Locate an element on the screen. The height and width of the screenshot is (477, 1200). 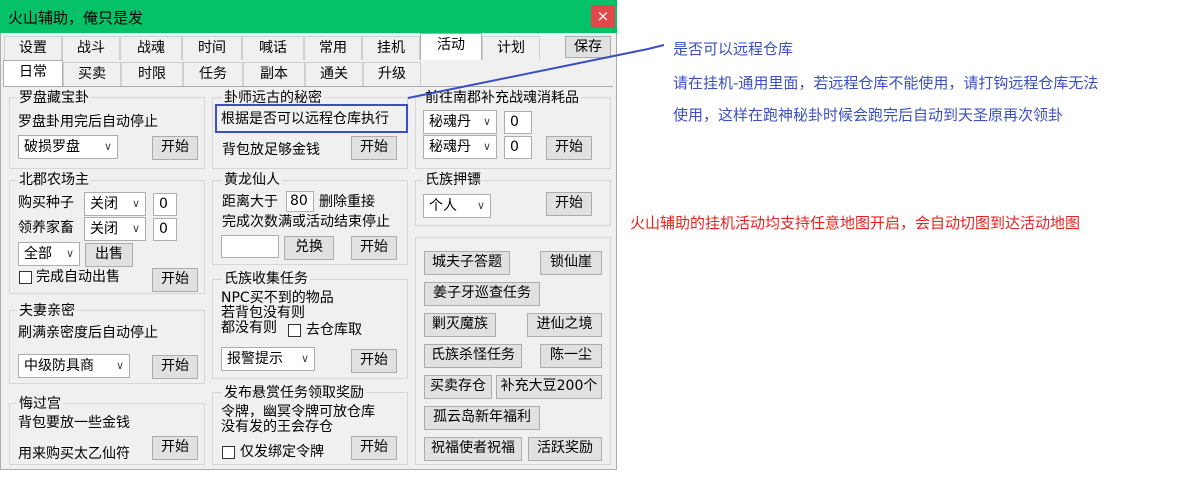
annotation-pointer-line is located at coordinates (536, 71).